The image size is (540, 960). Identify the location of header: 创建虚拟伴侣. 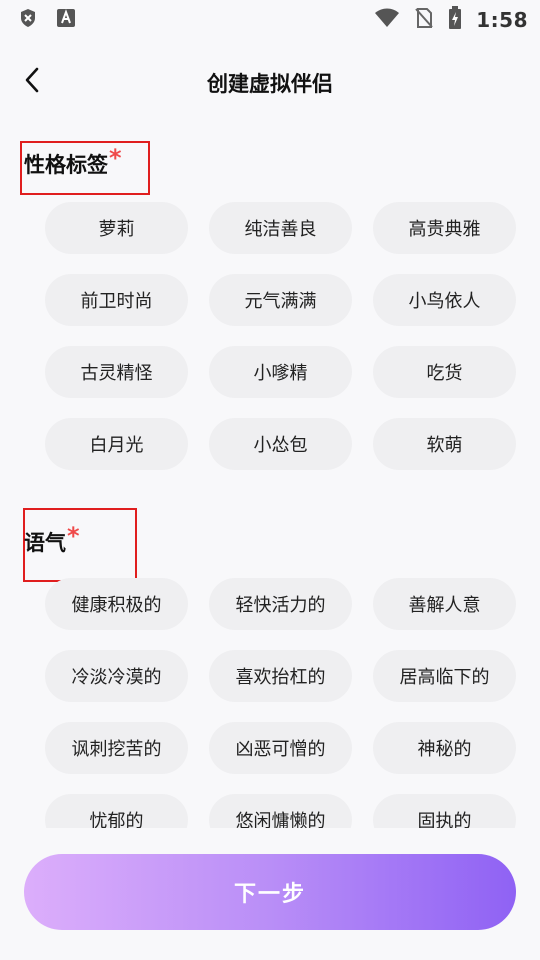
(270, 82).